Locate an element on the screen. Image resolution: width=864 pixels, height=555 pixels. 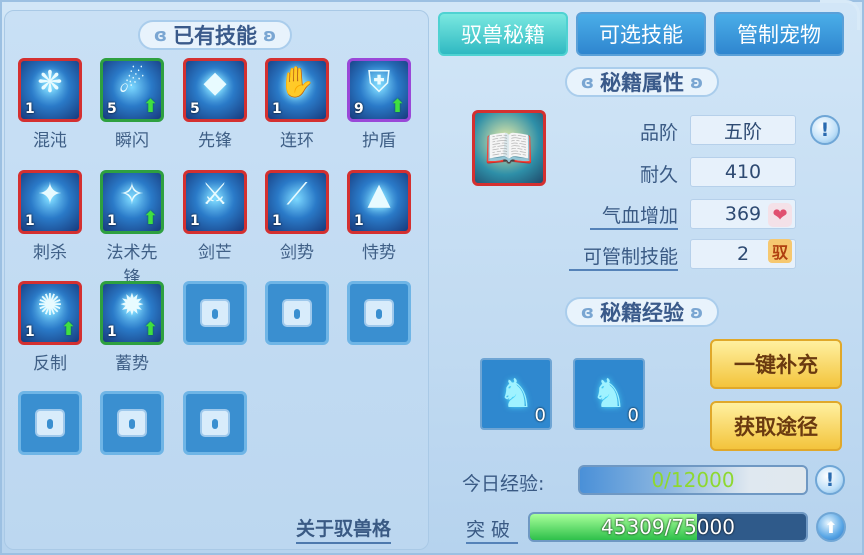
skill-icon: ✦ 1 is located at coordinates (50, 202).